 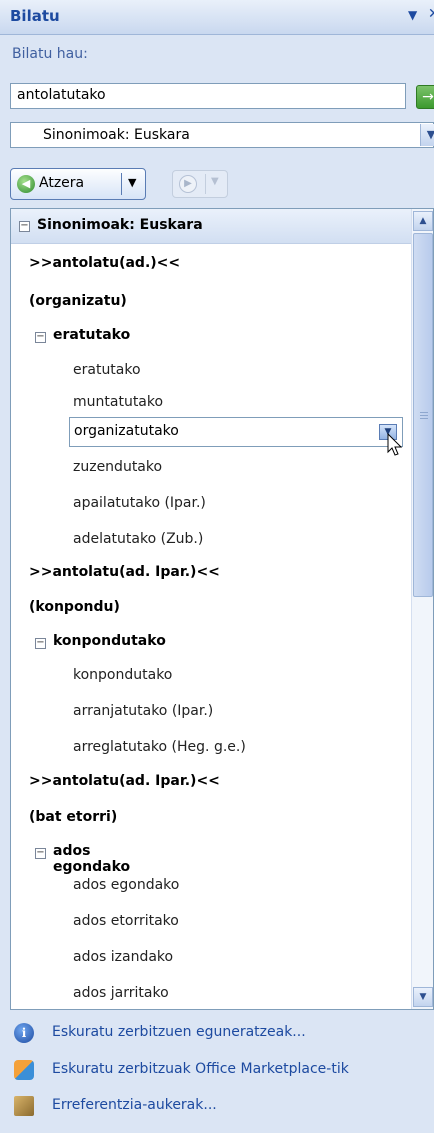 What do you see at coordinates (107, 370) in the screenshot?
I see `synonym-item: eratutako` at bounding box center [107, 370].